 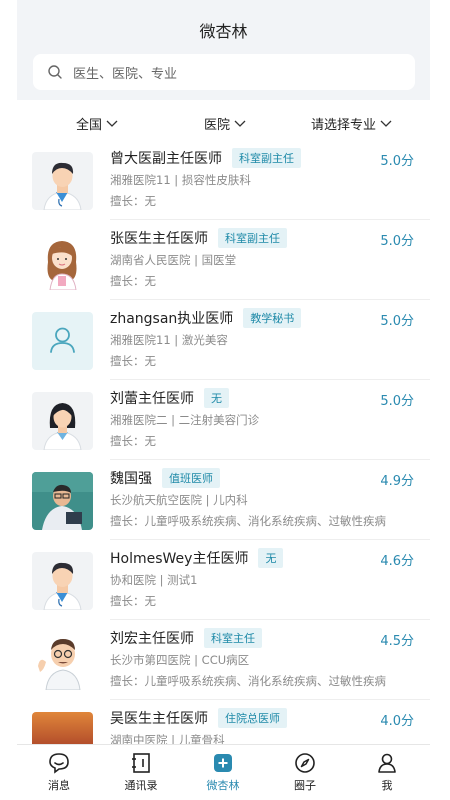 I want to click on doctor-list-item: 刘蕾主任医师 无 5.0分 湘雅医院二 | 二注射美容门诊 擅长：无, so click(x=225, y=420).